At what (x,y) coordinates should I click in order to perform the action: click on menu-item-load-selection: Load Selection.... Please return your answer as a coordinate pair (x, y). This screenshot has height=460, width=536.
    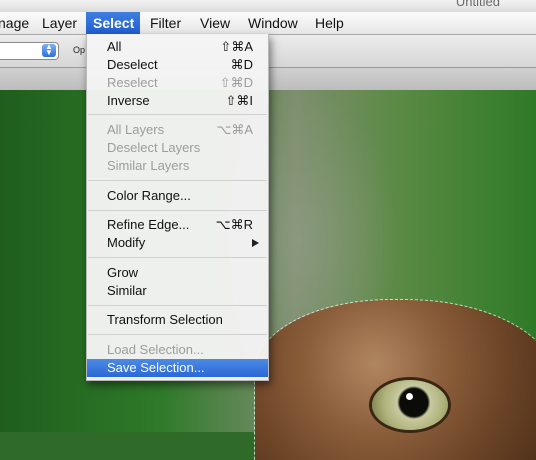
    Looking at the image, I should click on (177, 350).